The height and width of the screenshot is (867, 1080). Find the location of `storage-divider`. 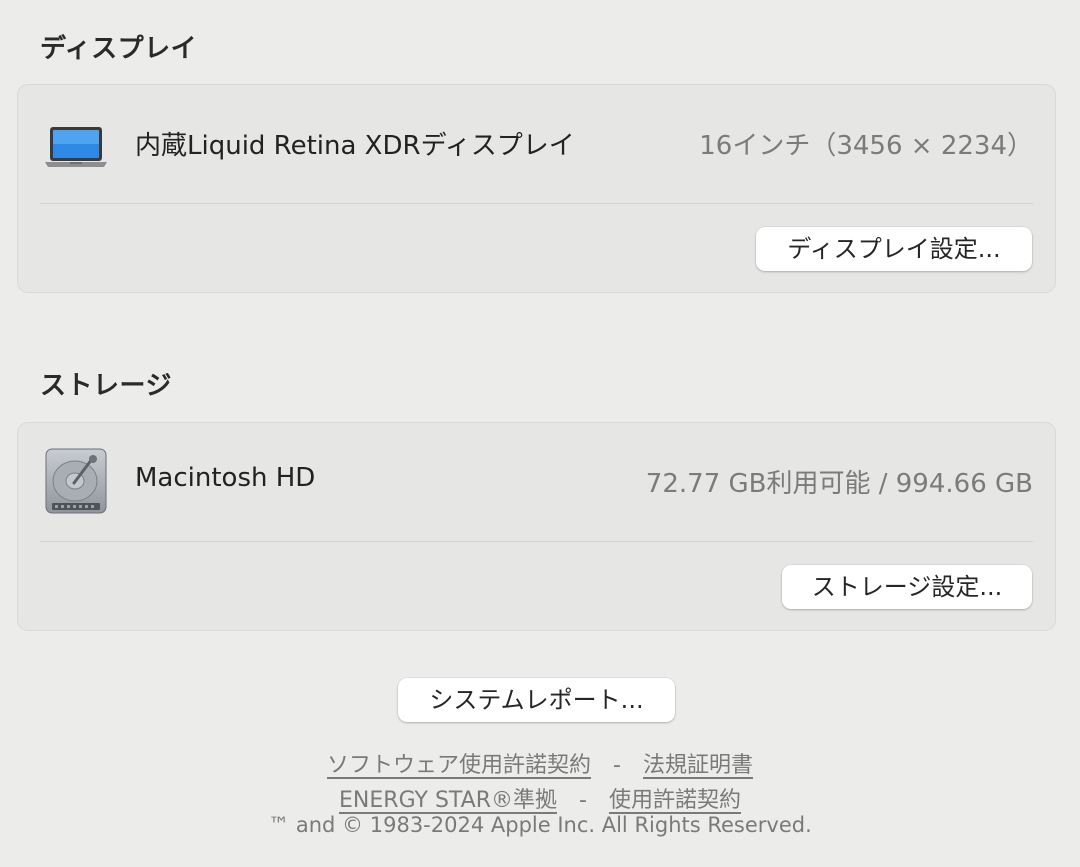

storage-divider is located at coordinates (536, 541).